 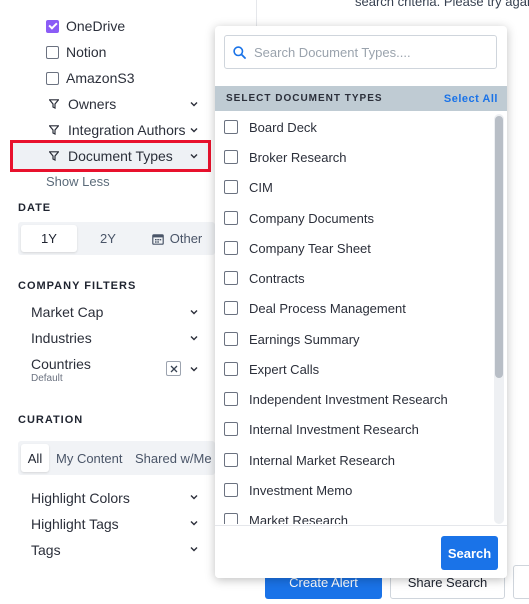 I want to click on document-type-label: CIM, so click(x=261, y=187).